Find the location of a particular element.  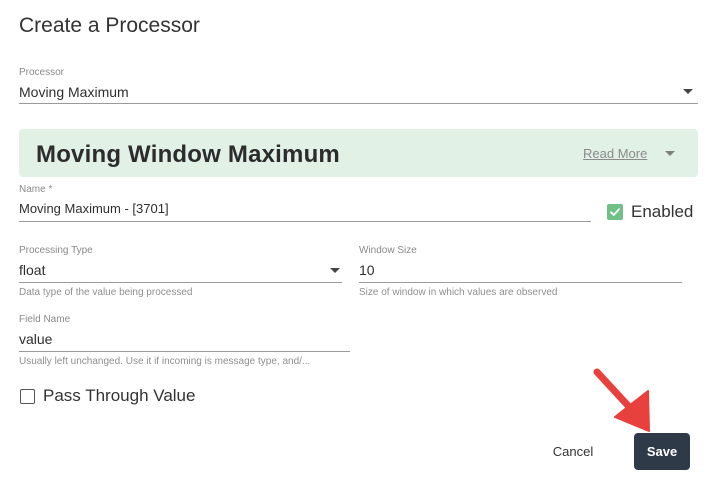

name-input: Moving Maximum - [3701] is located at coordinates (305, 210).